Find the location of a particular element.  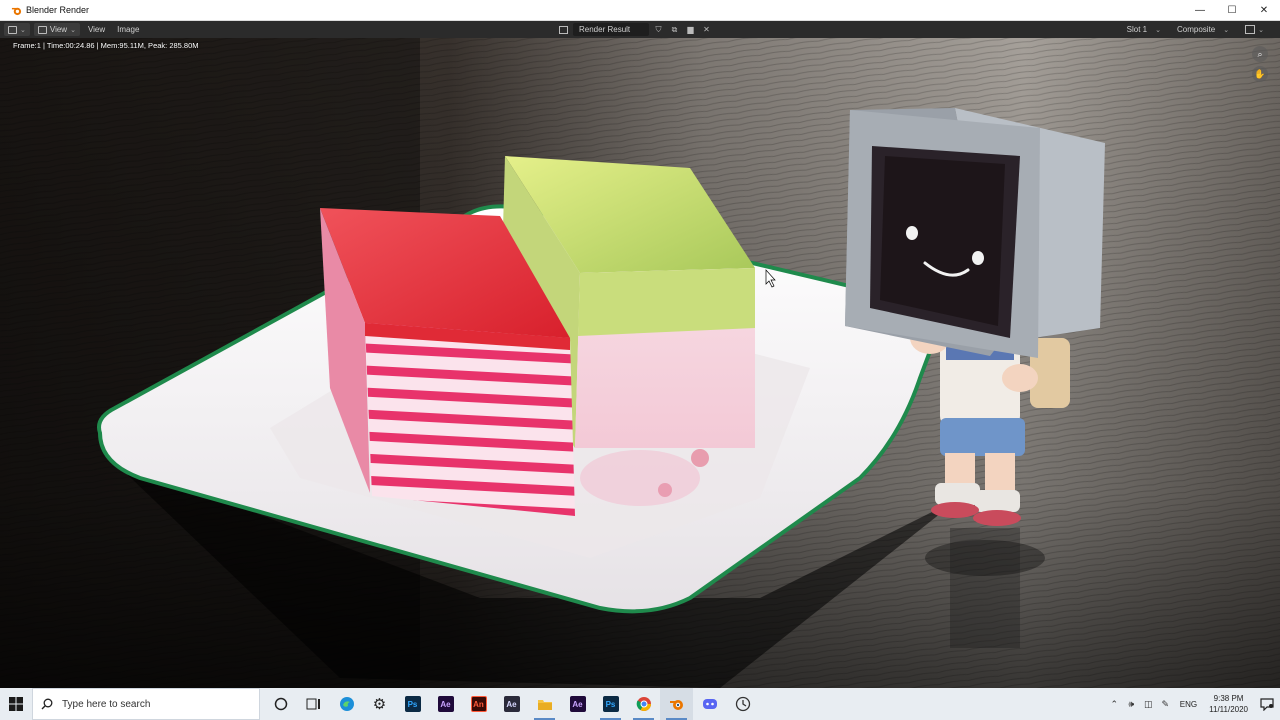

edge-icon is located at coordinates (346, 704).